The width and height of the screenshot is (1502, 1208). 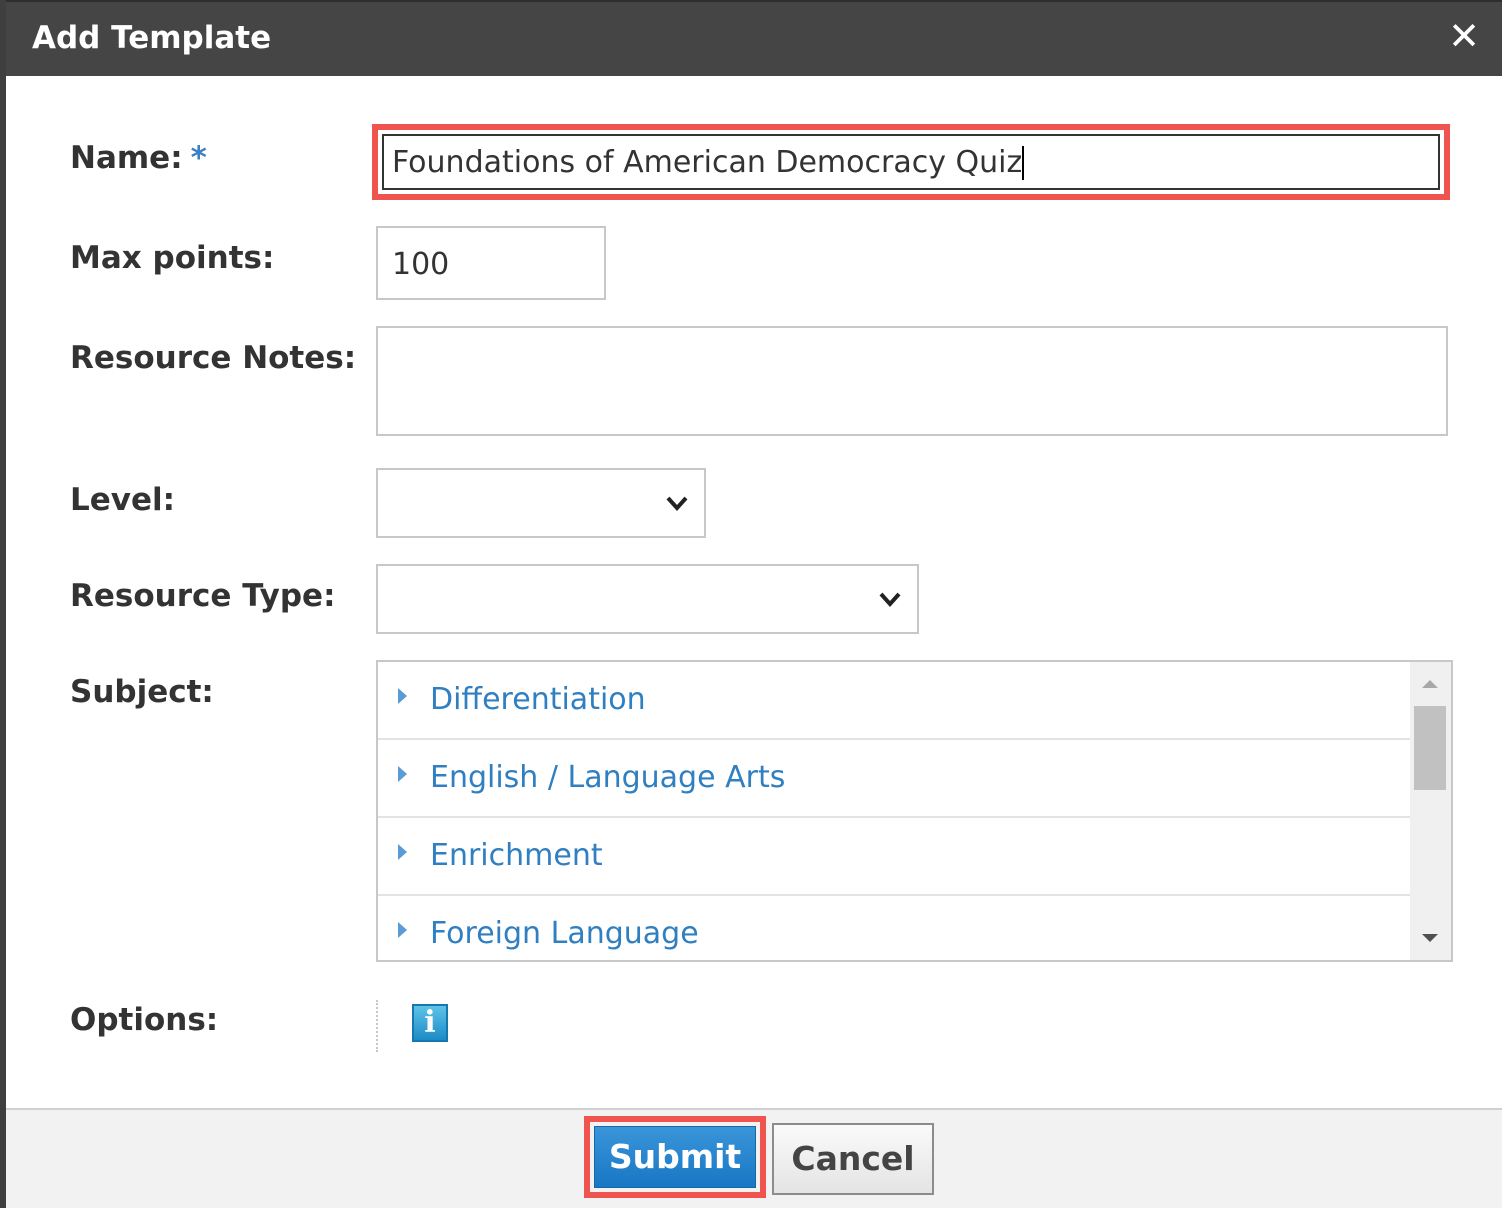 I want to click on subject-label: Subject:, so click(x=142, y=692).